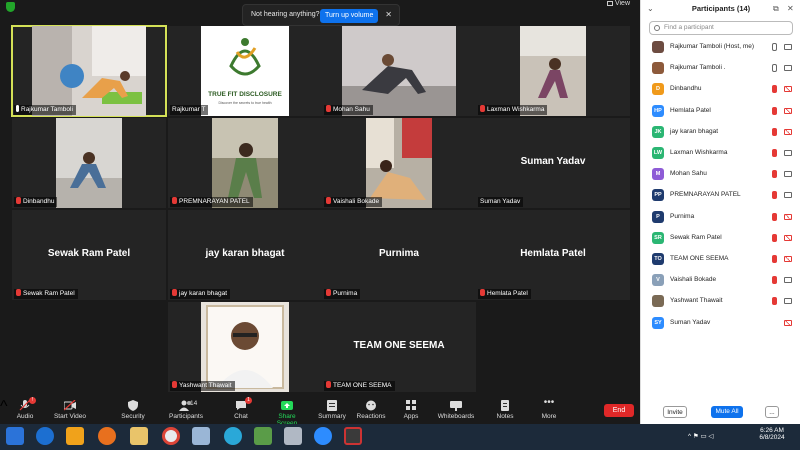  What do you see at coordinates (721, 28) in the screenshot?
I see `find-participant-input: Find a participant` at bounding box center [721, 28].